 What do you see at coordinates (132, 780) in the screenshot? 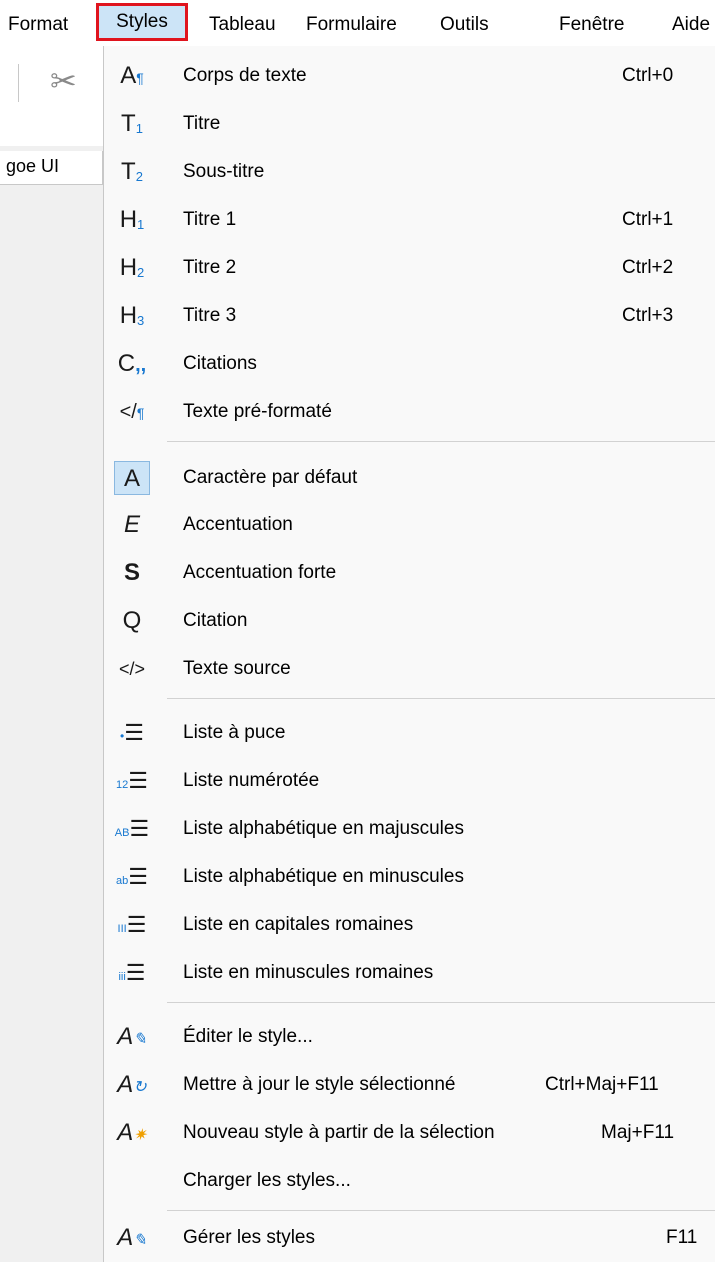
I see `numbered-list-icon: 12☰` at bounding box center [132, 780].